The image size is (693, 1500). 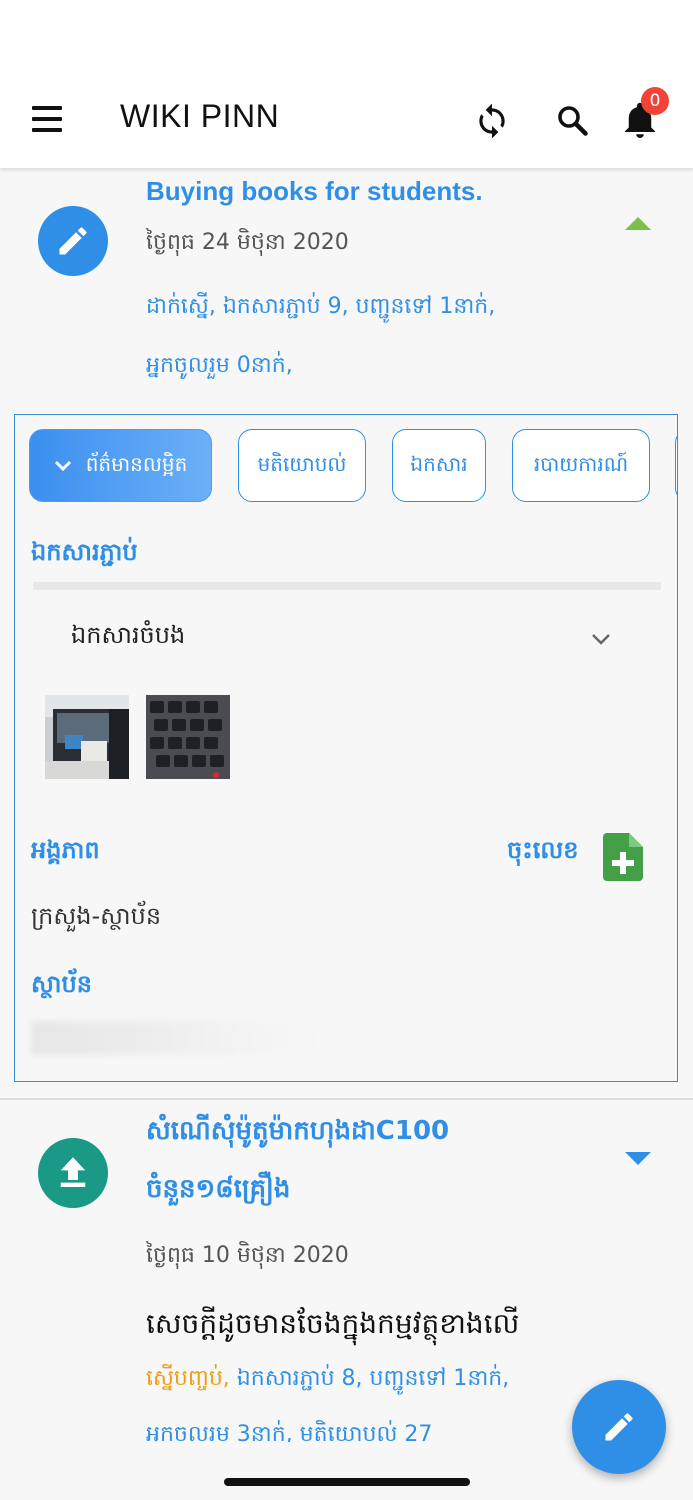 I want to click on compose-fab-button, so click(x=619, y=1427).